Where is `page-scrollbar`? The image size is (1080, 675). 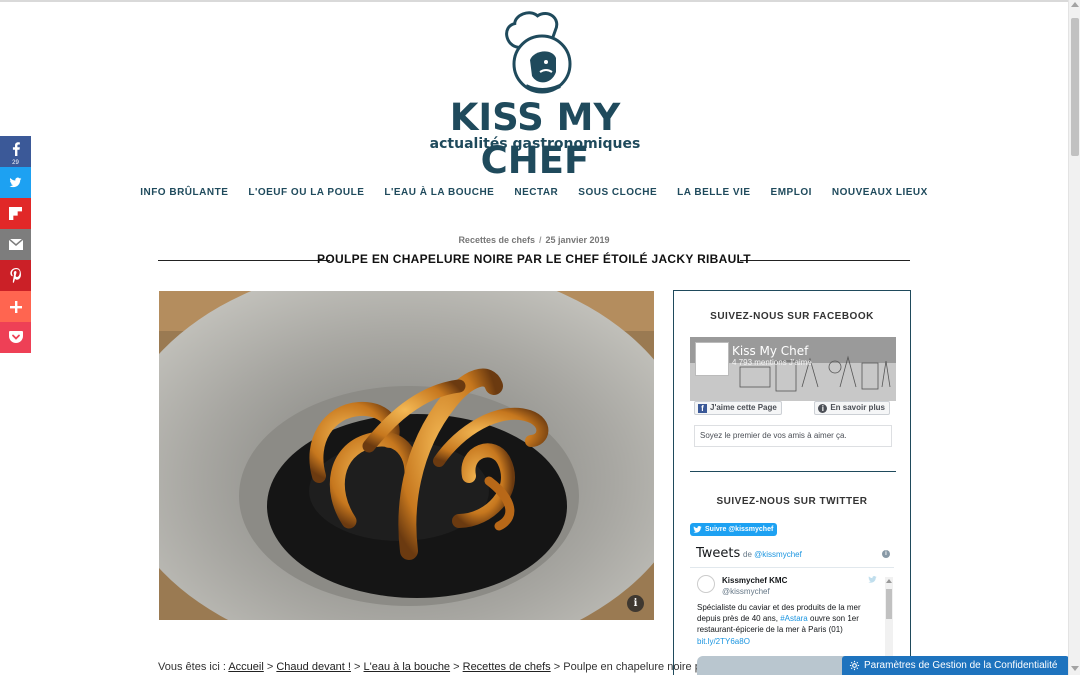 page-scrollbar is located at coordinates (1074, 337).